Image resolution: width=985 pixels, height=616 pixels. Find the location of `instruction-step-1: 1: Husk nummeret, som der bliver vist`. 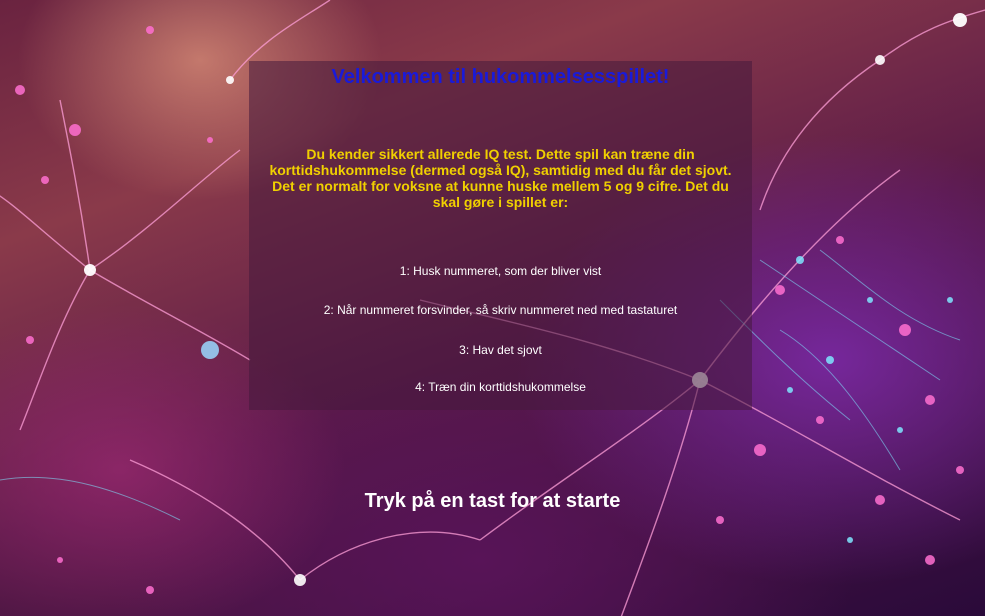

instruction-step-1: 1: Husk nummeret, som der bliver vist is located at coordinates (500, 271).